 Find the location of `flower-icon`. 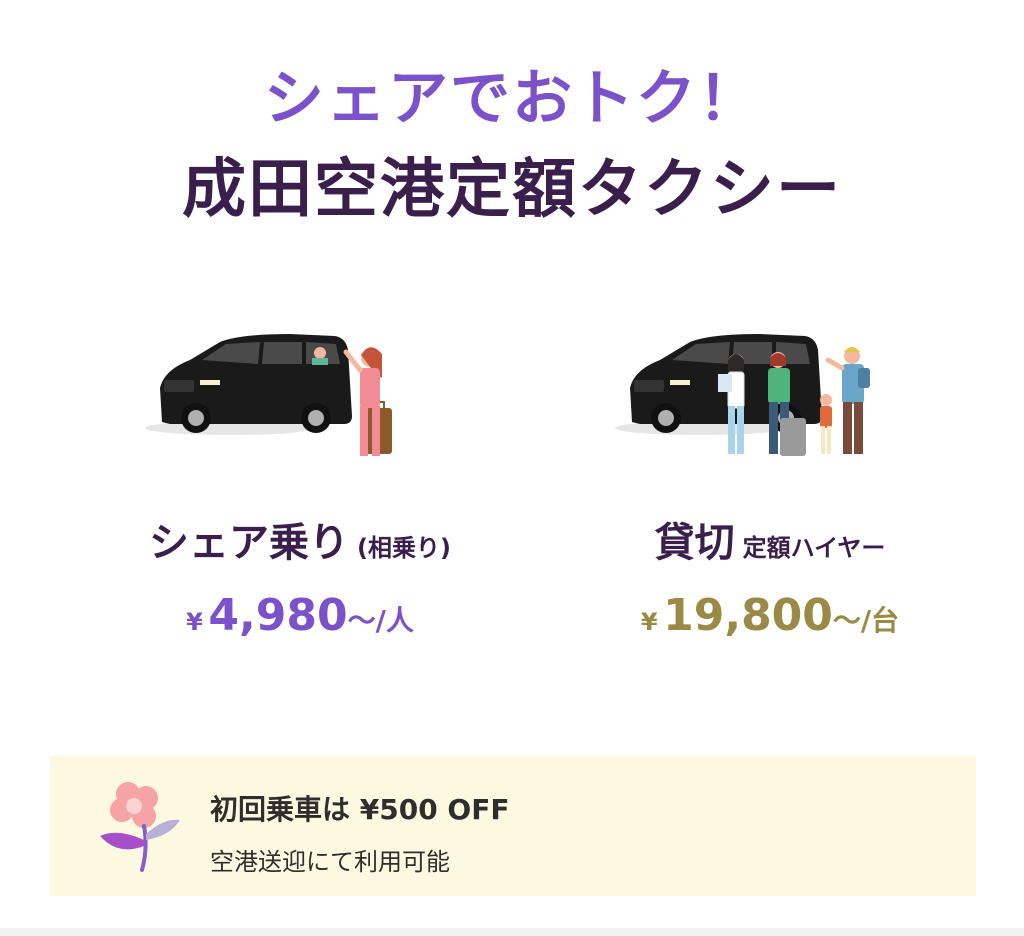

flower-icon is located at coordinates (140, 827).